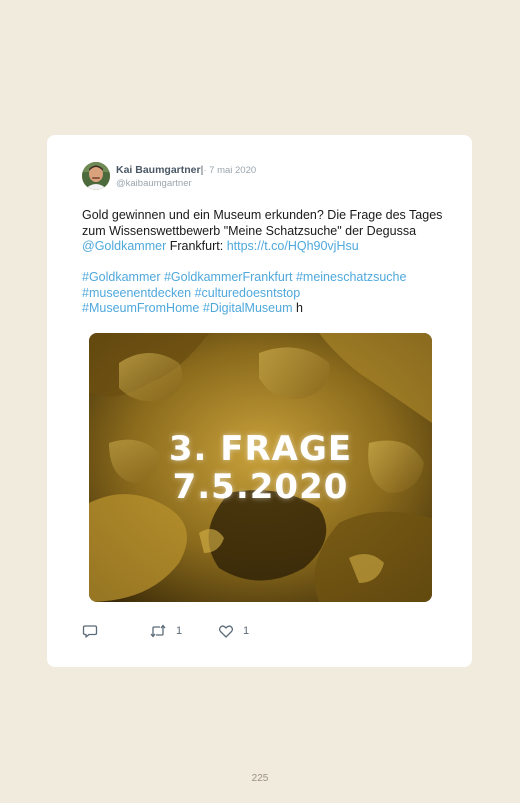 This screenshot has height=803, width=520. What do you see at coordinates (196, 246) in the screenshot?
I see `tweet-text-middle: Frankfurt:` at bounding box center [196, 246].